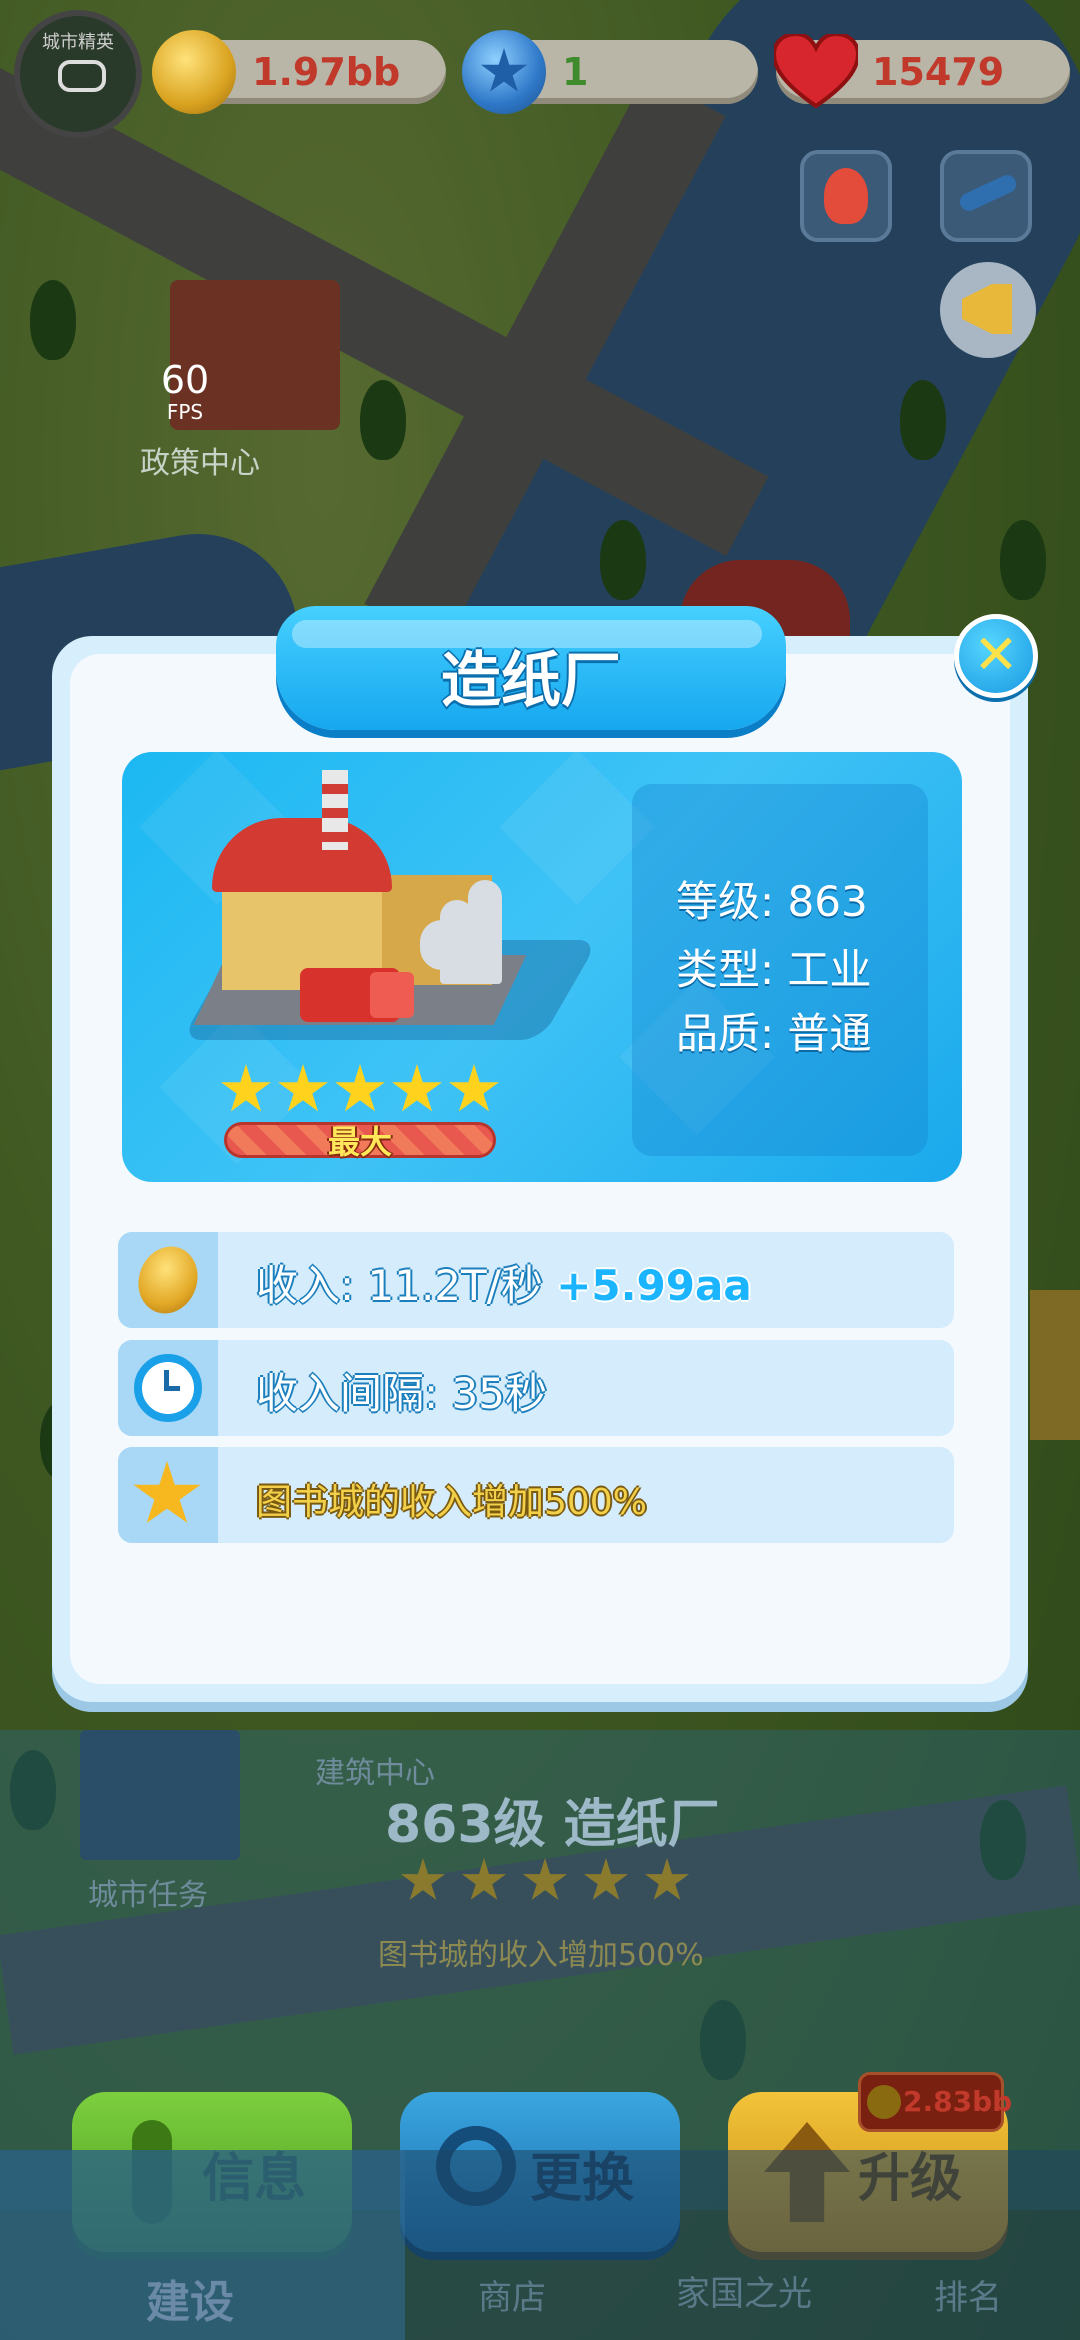 Image resolution: width=1080 pixels, height=2340 pixels. What do you see at coordinates (359, 1142) in the screenshot?
I see `max-level-label: 最大` at bounding box center [359, 1142].